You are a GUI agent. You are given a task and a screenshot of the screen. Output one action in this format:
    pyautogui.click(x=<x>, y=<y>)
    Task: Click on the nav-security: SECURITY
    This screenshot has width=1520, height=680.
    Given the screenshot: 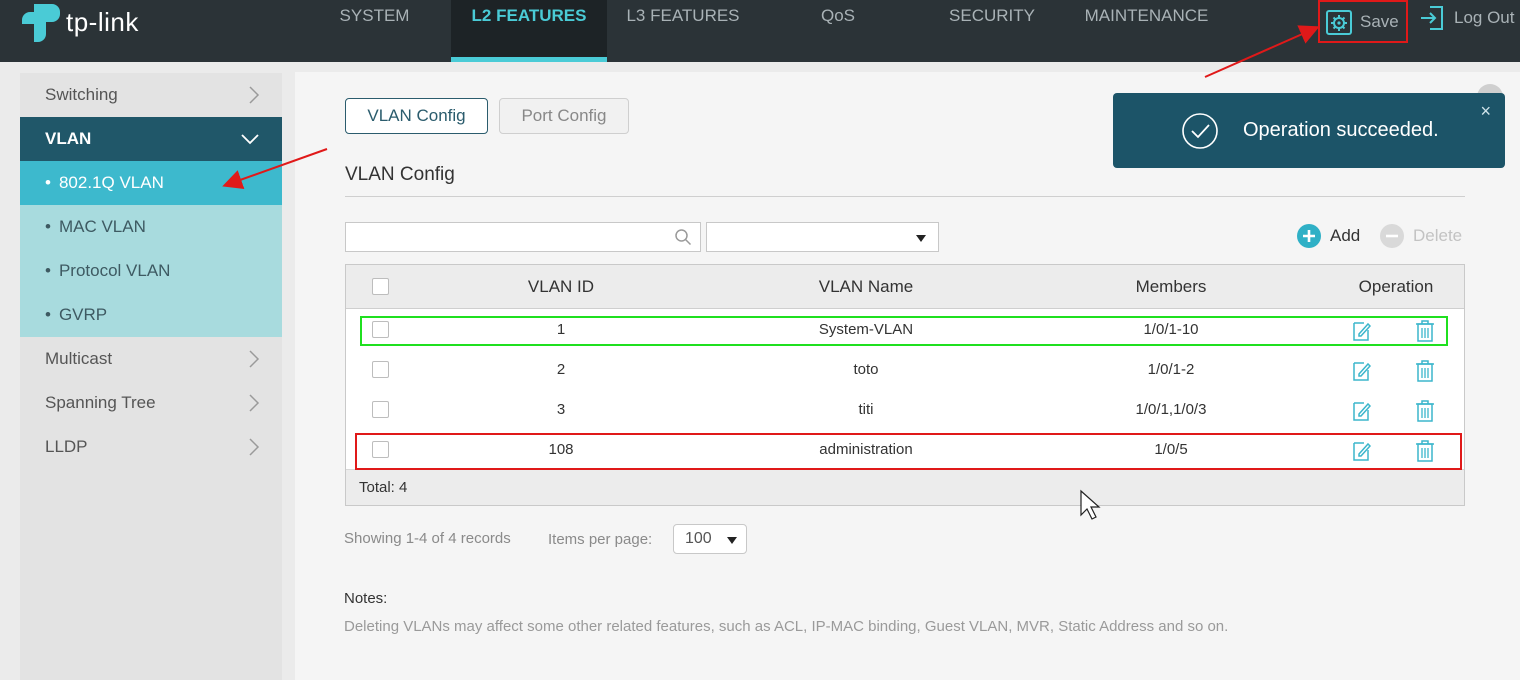 What is the action you would take?
    pyautogui.click(x=992, y=31)
    